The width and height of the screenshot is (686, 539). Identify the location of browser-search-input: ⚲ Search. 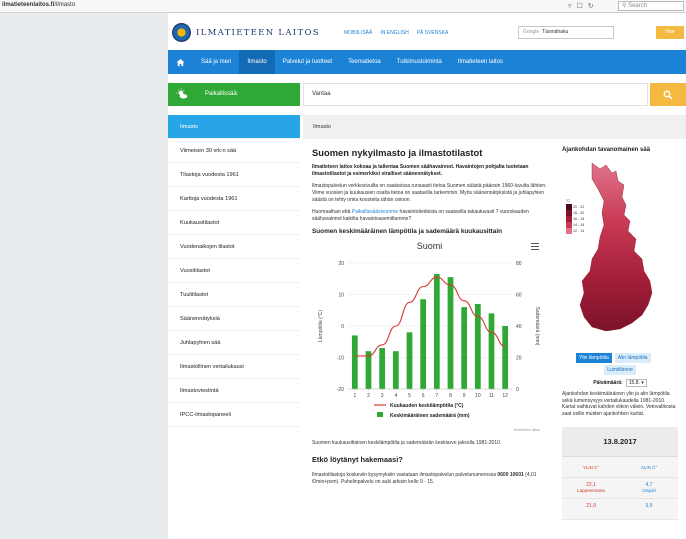
(651, 6).